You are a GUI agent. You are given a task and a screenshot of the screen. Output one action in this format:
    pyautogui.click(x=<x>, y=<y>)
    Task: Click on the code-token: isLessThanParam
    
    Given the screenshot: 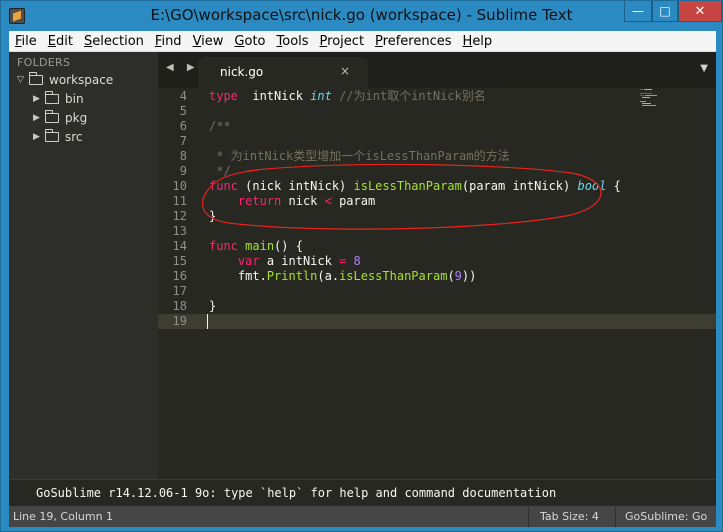 What is the action you would take?
    pyautogui.click(x=393, y=276)
    